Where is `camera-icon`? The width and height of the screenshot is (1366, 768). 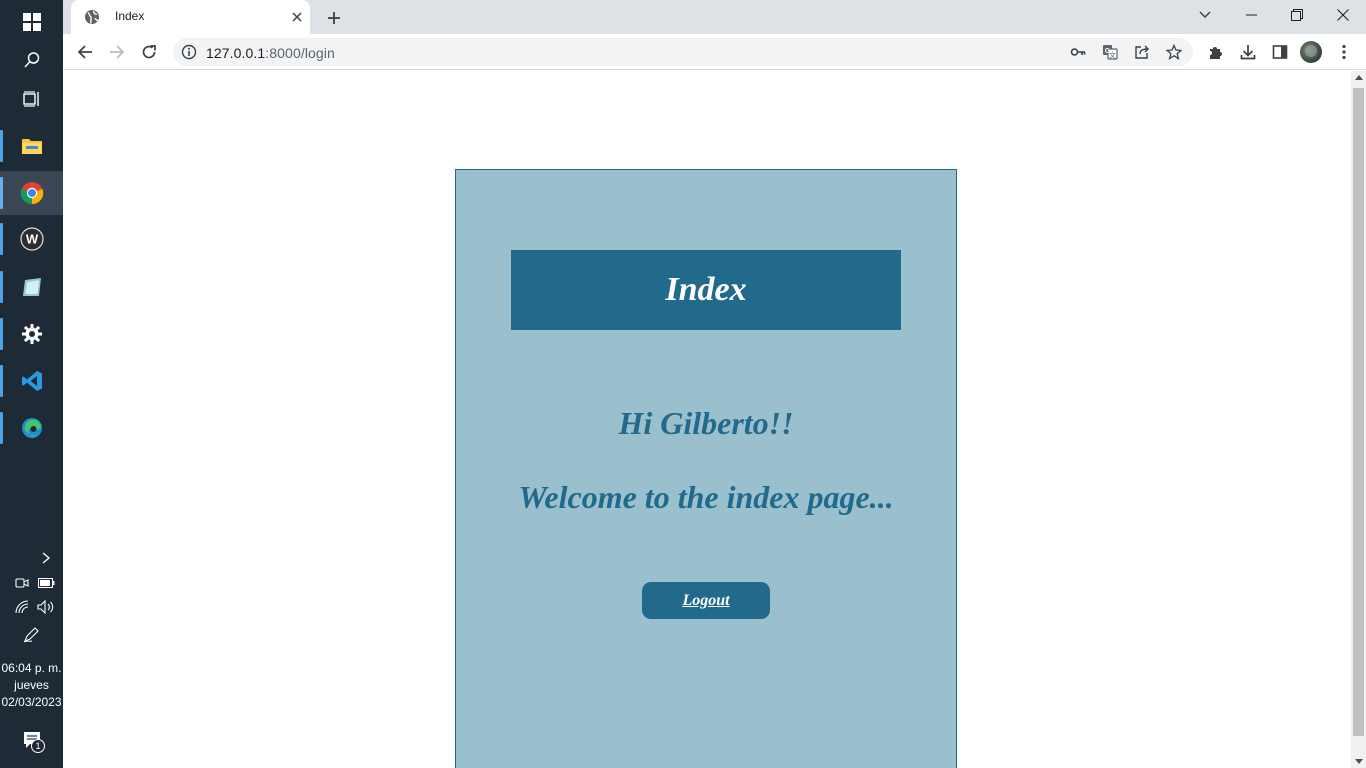 camera-icon is located at coordinates (22, 583).